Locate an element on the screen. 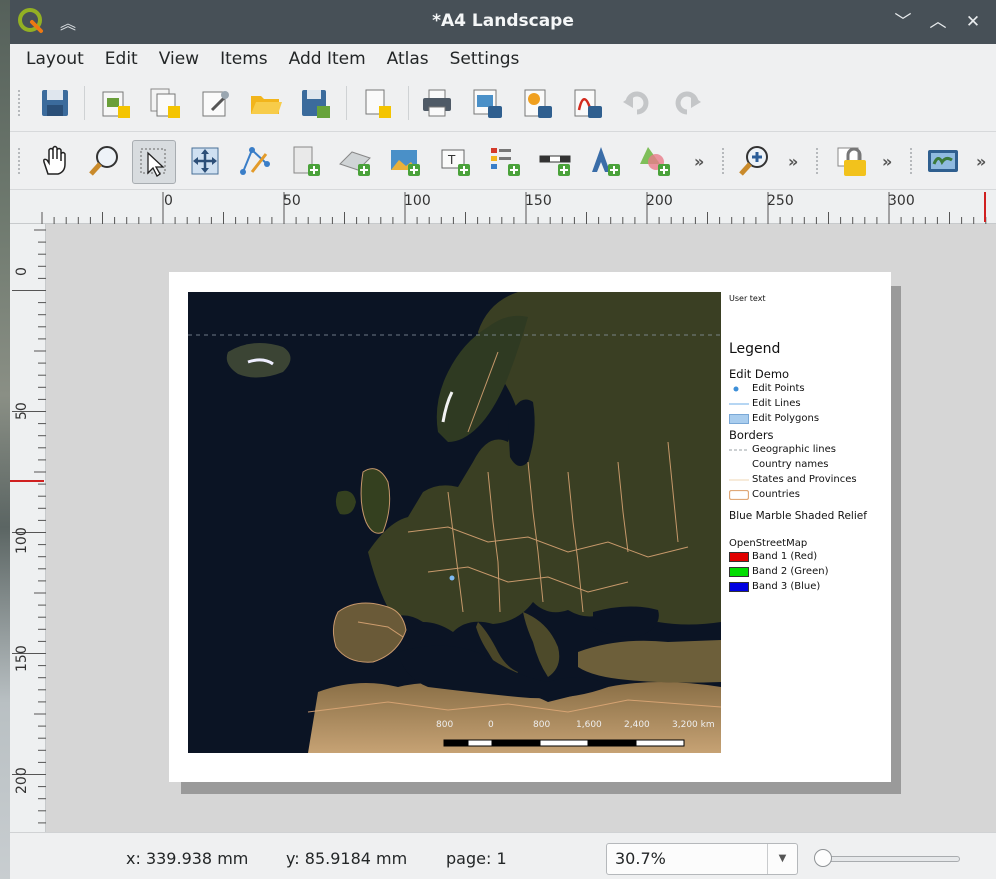 This screenshot has width=996, height=879. menu-settings: Settings is located at coordinates (485, 59).